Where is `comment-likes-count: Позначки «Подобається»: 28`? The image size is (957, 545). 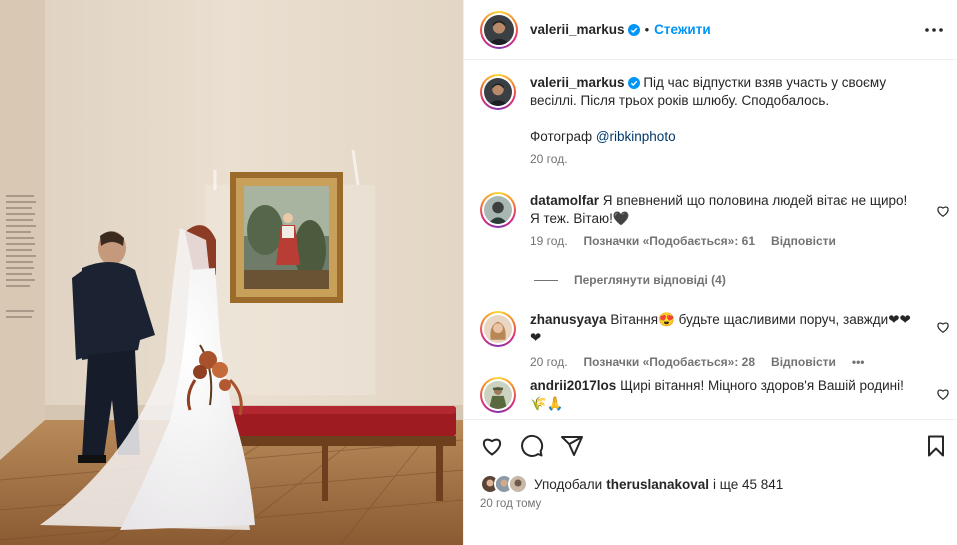 comment-likes-count: Позначки «Подобається»: 28 is located at coordinates (669, 362).